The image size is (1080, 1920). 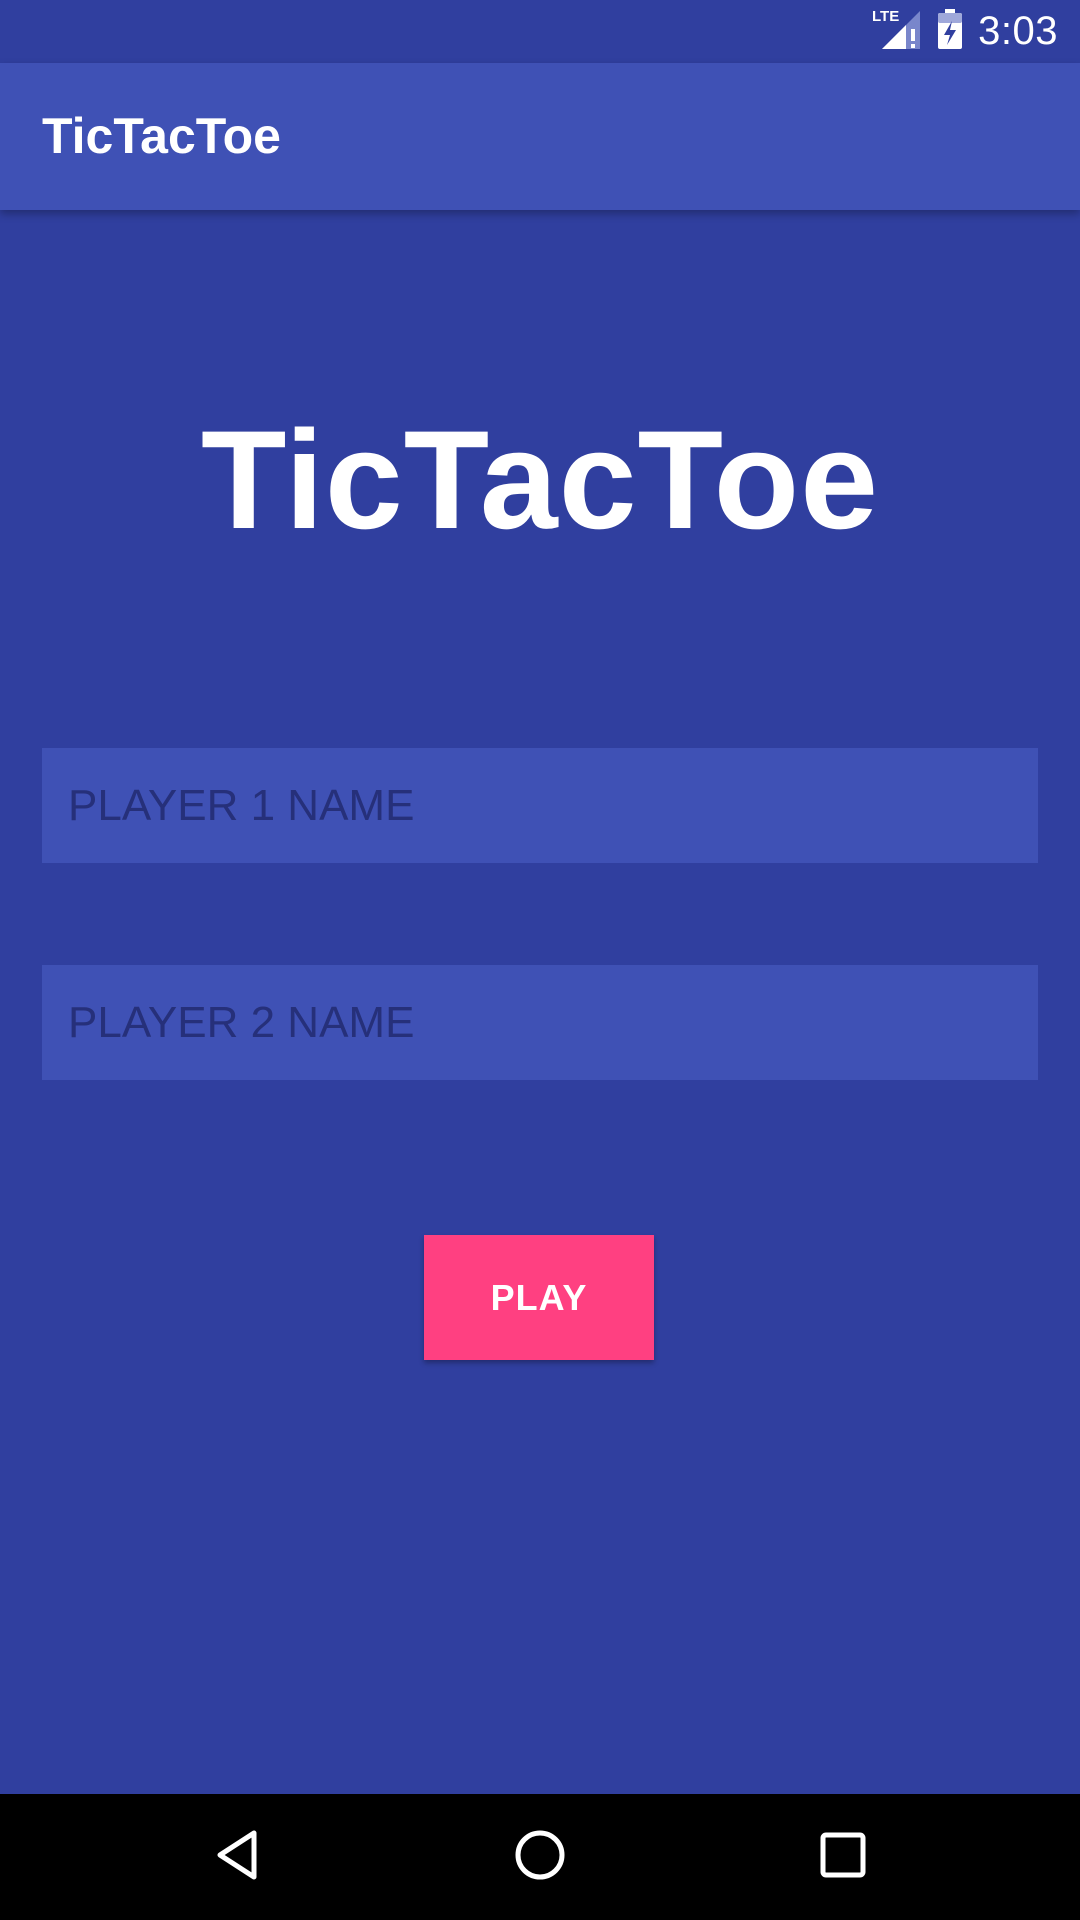 What do you see at coordinates (540, 805) in the screenshot?
I see `player1-name-input` at bounding box center [540, 805].